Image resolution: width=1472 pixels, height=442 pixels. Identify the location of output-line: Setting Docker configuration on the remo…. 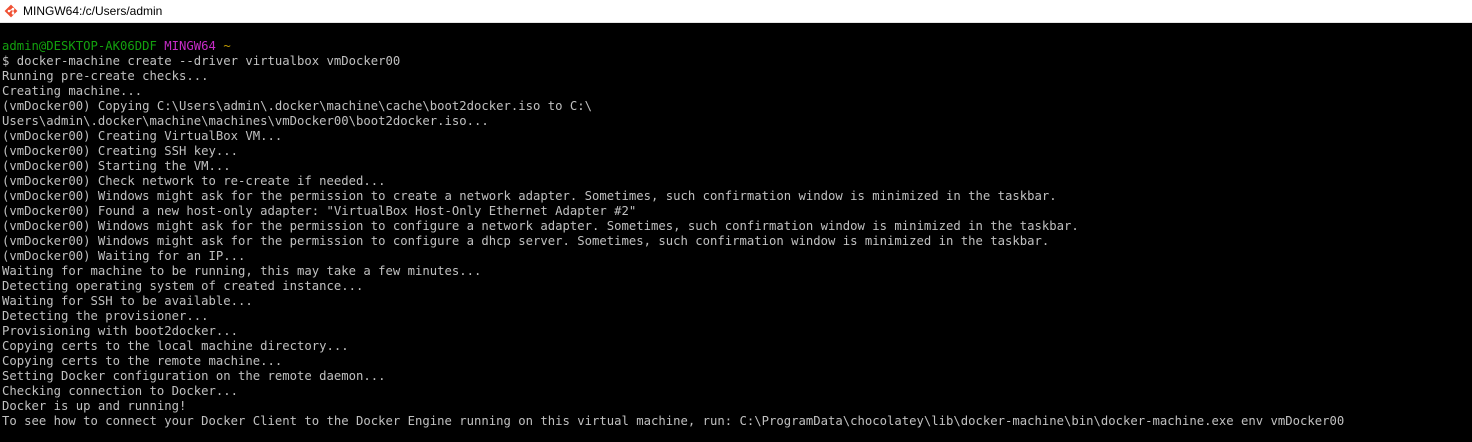
(194, 376).